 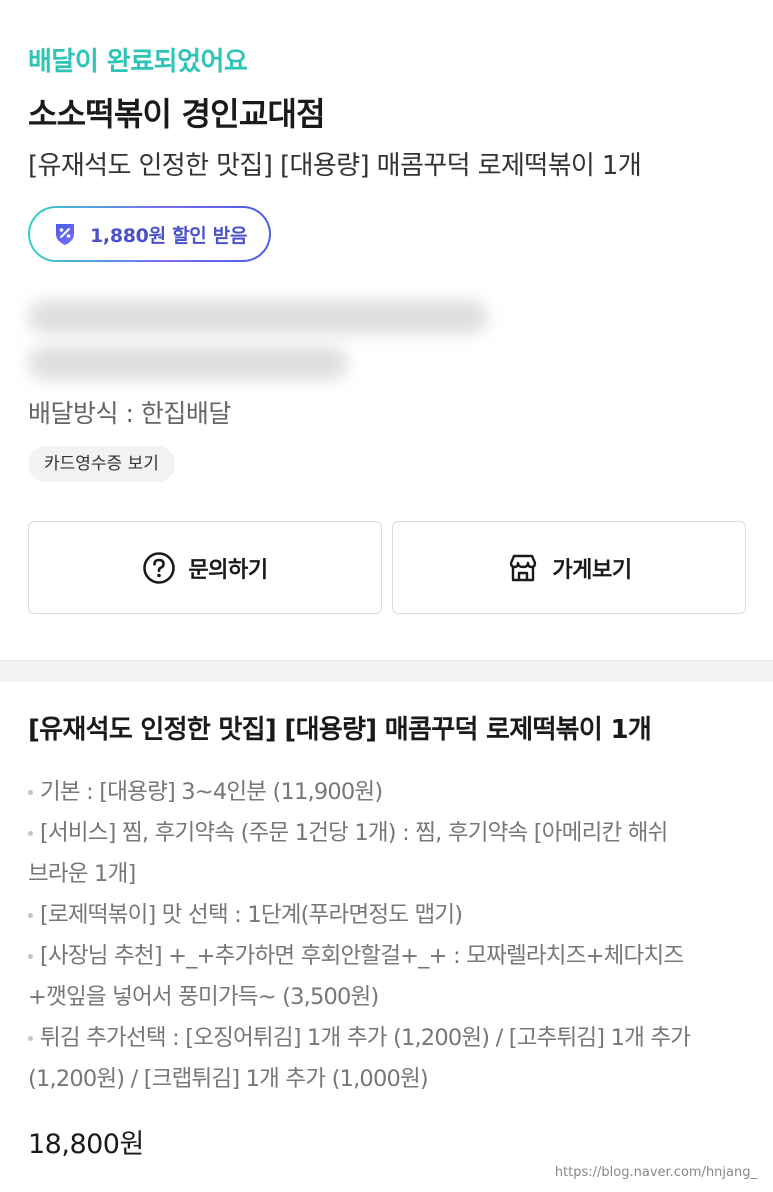 I want to click on detail-menu-title: [유재석도 인정한 맛집] [대용량] 매콤꾸덕 로제떡볶이 1개, so click(x=340, y=730).